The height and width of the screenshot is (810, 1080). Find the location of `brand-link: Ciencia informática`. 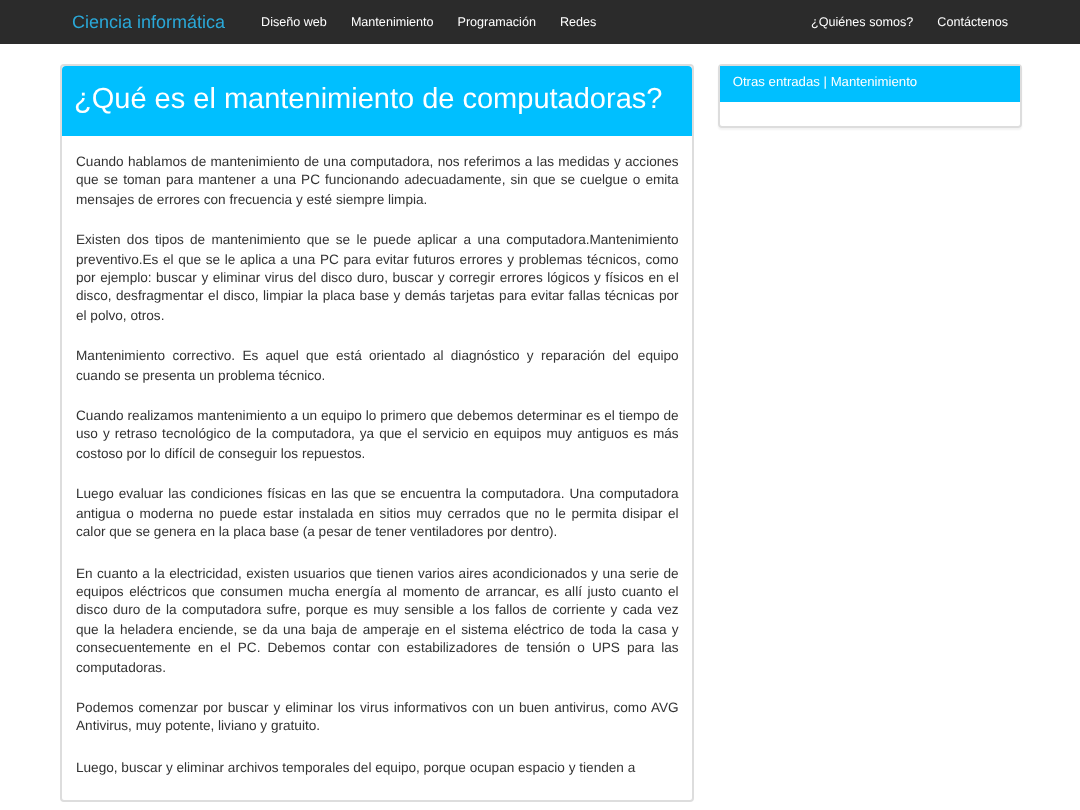

brand-link: Ciencia informática is located at coordinates (149, 22).